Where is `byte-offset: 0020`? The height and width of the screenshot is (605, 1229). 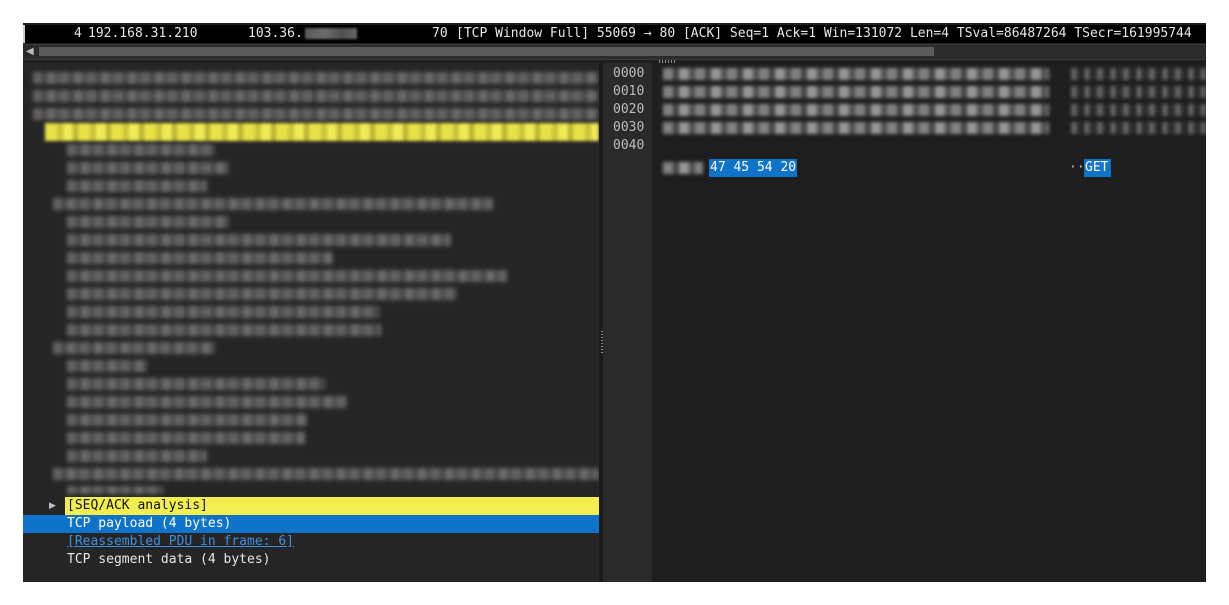 byte-offset: 0020 is located at coordinates (629, 109).